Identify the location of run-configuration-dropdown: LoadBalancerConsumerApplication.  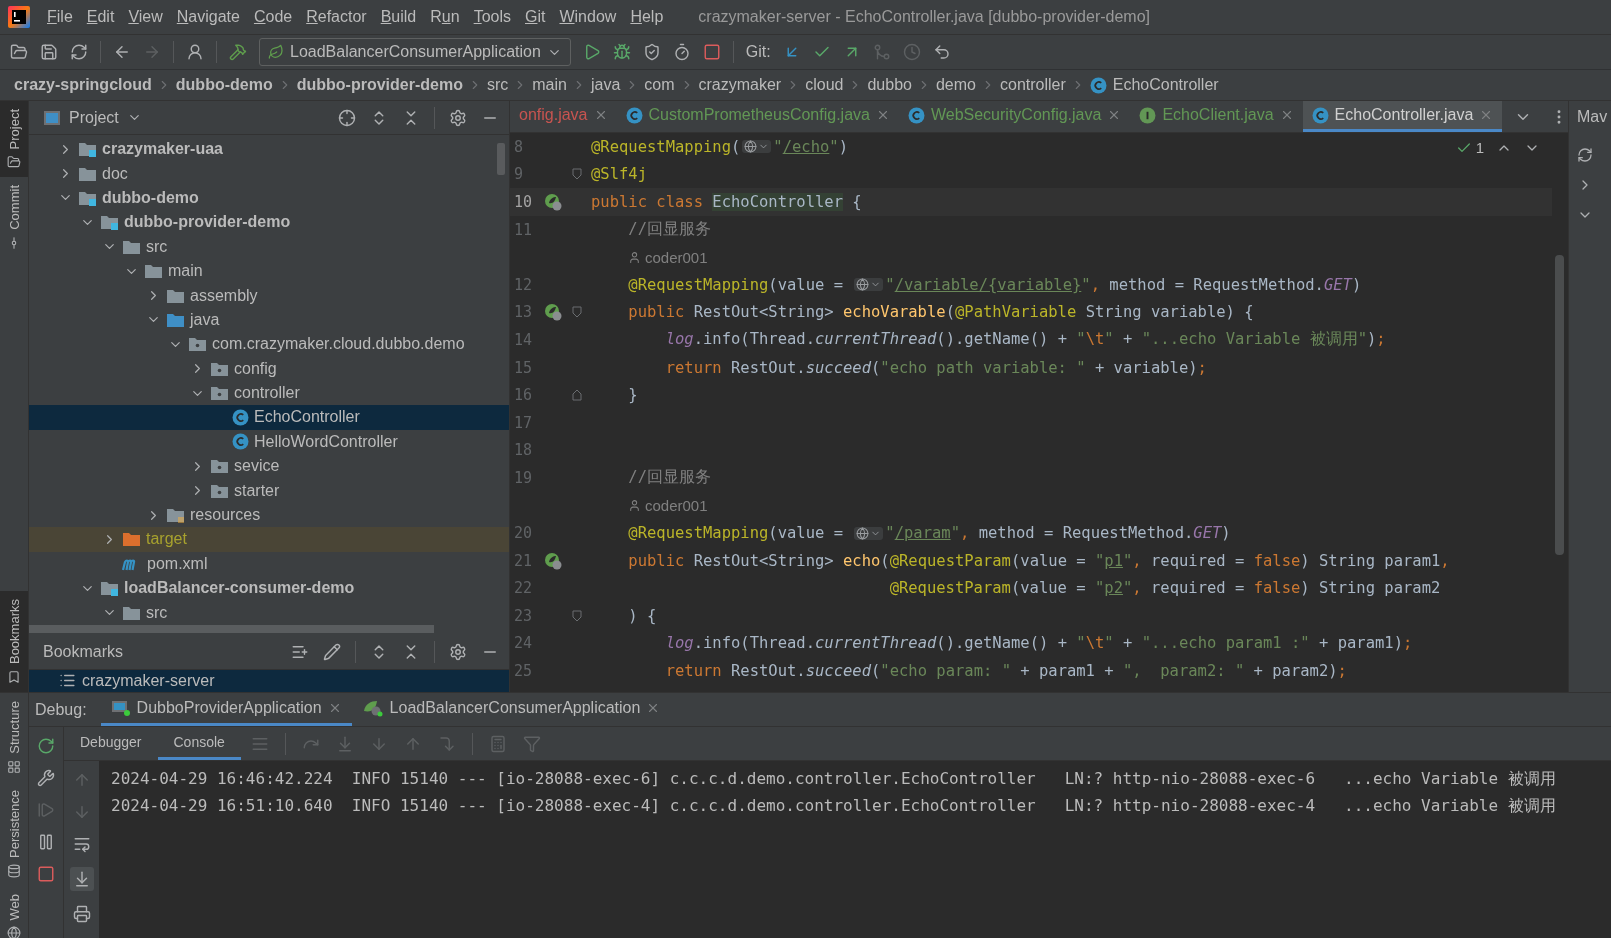
(415, 52).